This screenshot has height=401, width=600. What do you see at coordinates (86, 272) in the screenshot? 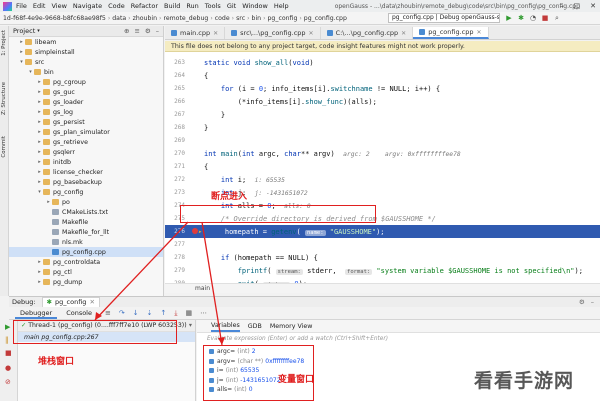
I see `tree-item: ▸ pg_ctl` at bounding box center [86, 272].